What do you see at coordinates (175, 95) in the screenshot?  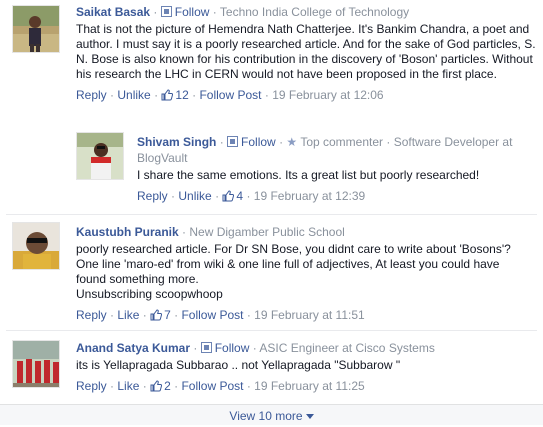 I see `like-count: 12` at bounding box center [175, 95].